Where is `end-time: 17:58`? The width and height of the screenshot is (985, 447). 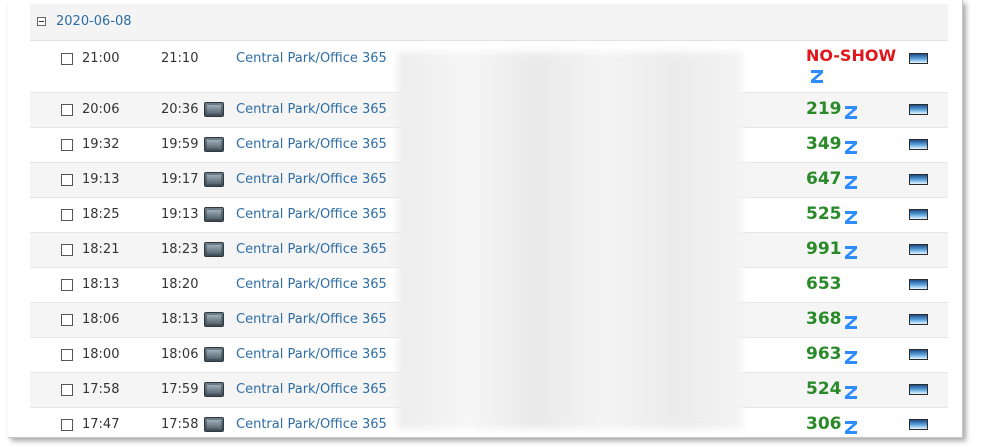
end-time: 17:58 is located at coordinates (180, 424).